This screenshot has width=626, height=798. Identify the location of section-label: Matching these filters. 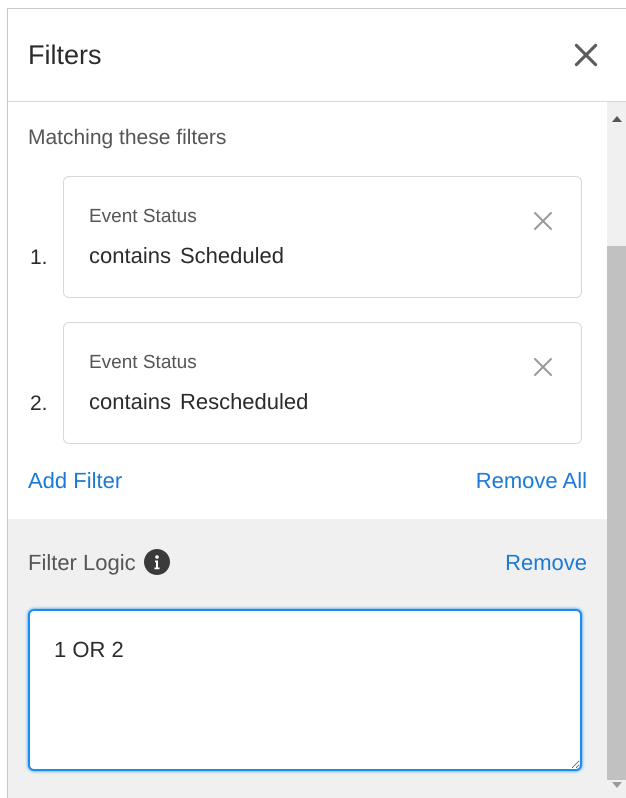
(128, 138).